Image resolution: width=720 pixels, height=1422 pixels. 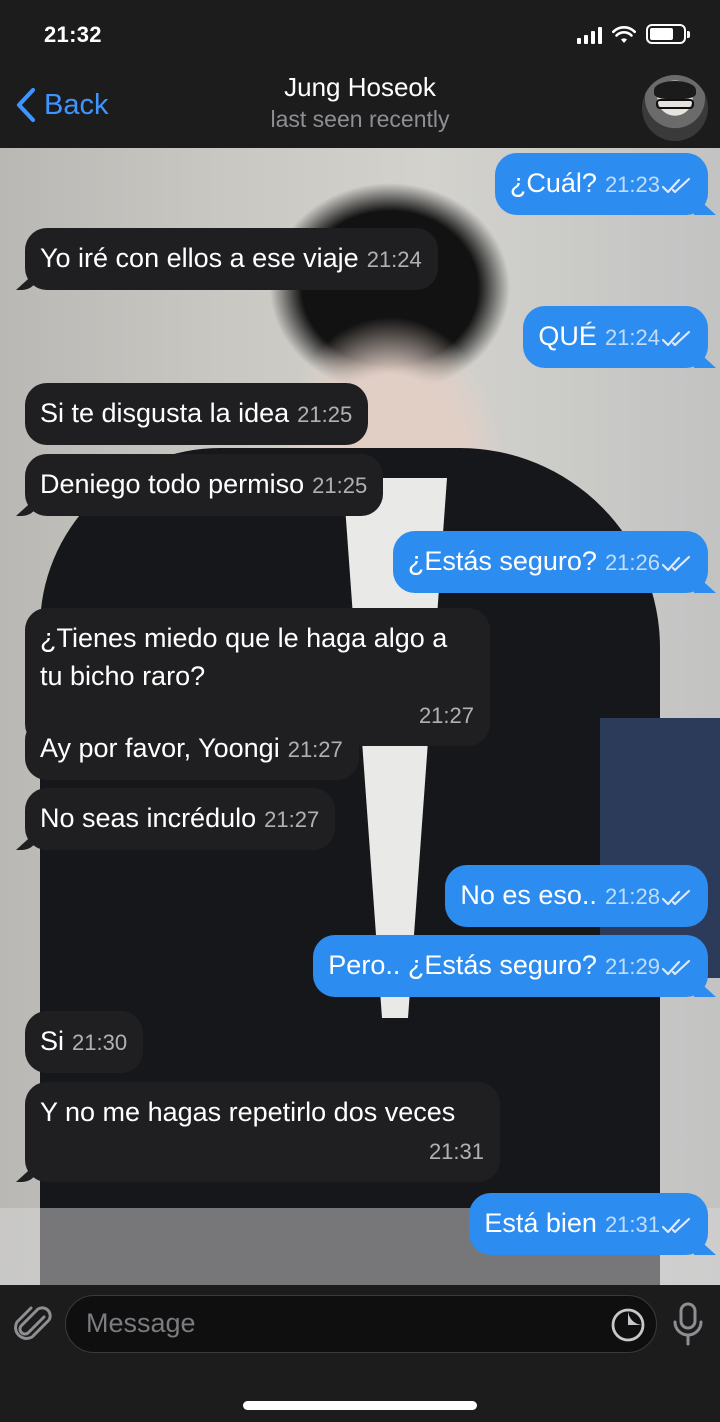 I want to click on message-text: Y no me hagas repetirlo dos veces, so click(x=248, y=1112).